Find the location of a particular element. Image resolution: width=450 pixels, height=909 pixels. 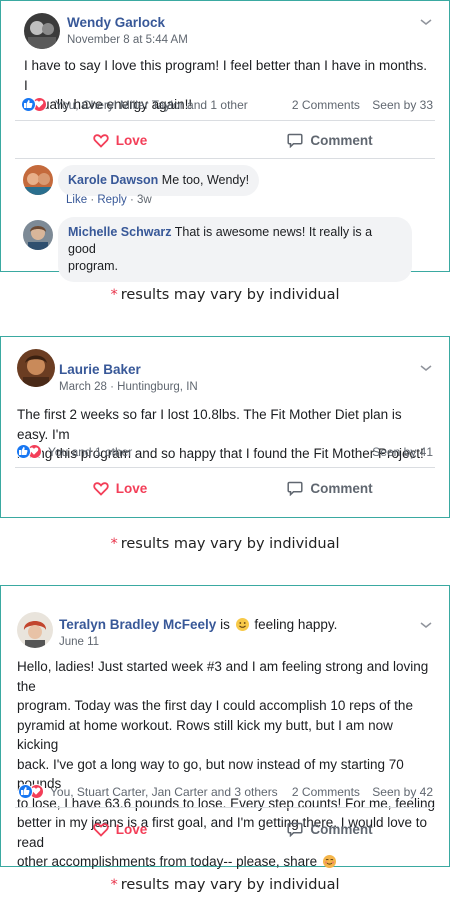

comment-time: 3w is located at coordinates (144, 200).